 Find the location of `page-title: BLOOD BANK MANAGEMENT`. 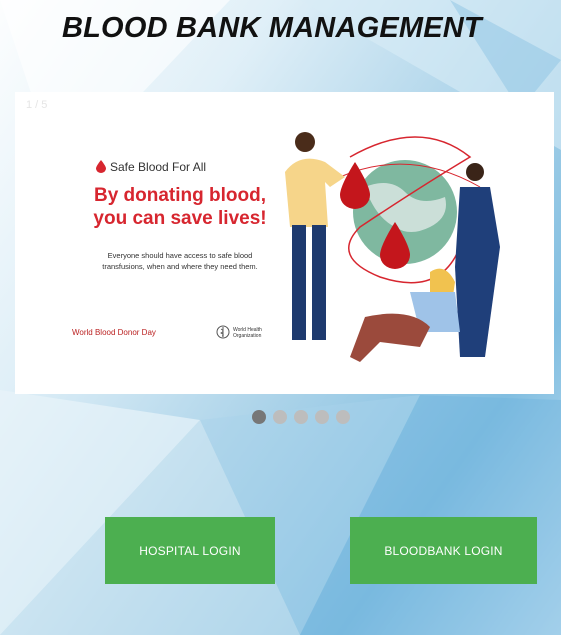

page-title: BLOOD BANK MANAGEMENT is located at coordinates (272, 28).